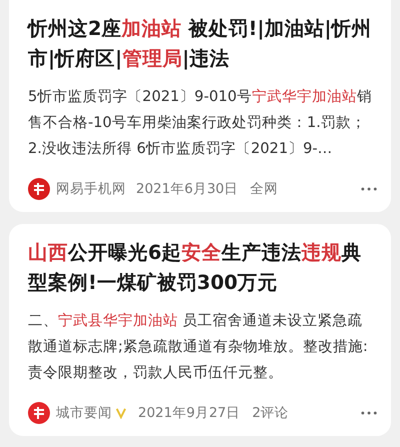 The image size is (400, 447). Describe the element at coordinates (202, 44) in the screenshot. I see `article-title: 忻州这2座加油站 被处罚!|加油站|忻州市|忻府区|管理局|违法` at that location.